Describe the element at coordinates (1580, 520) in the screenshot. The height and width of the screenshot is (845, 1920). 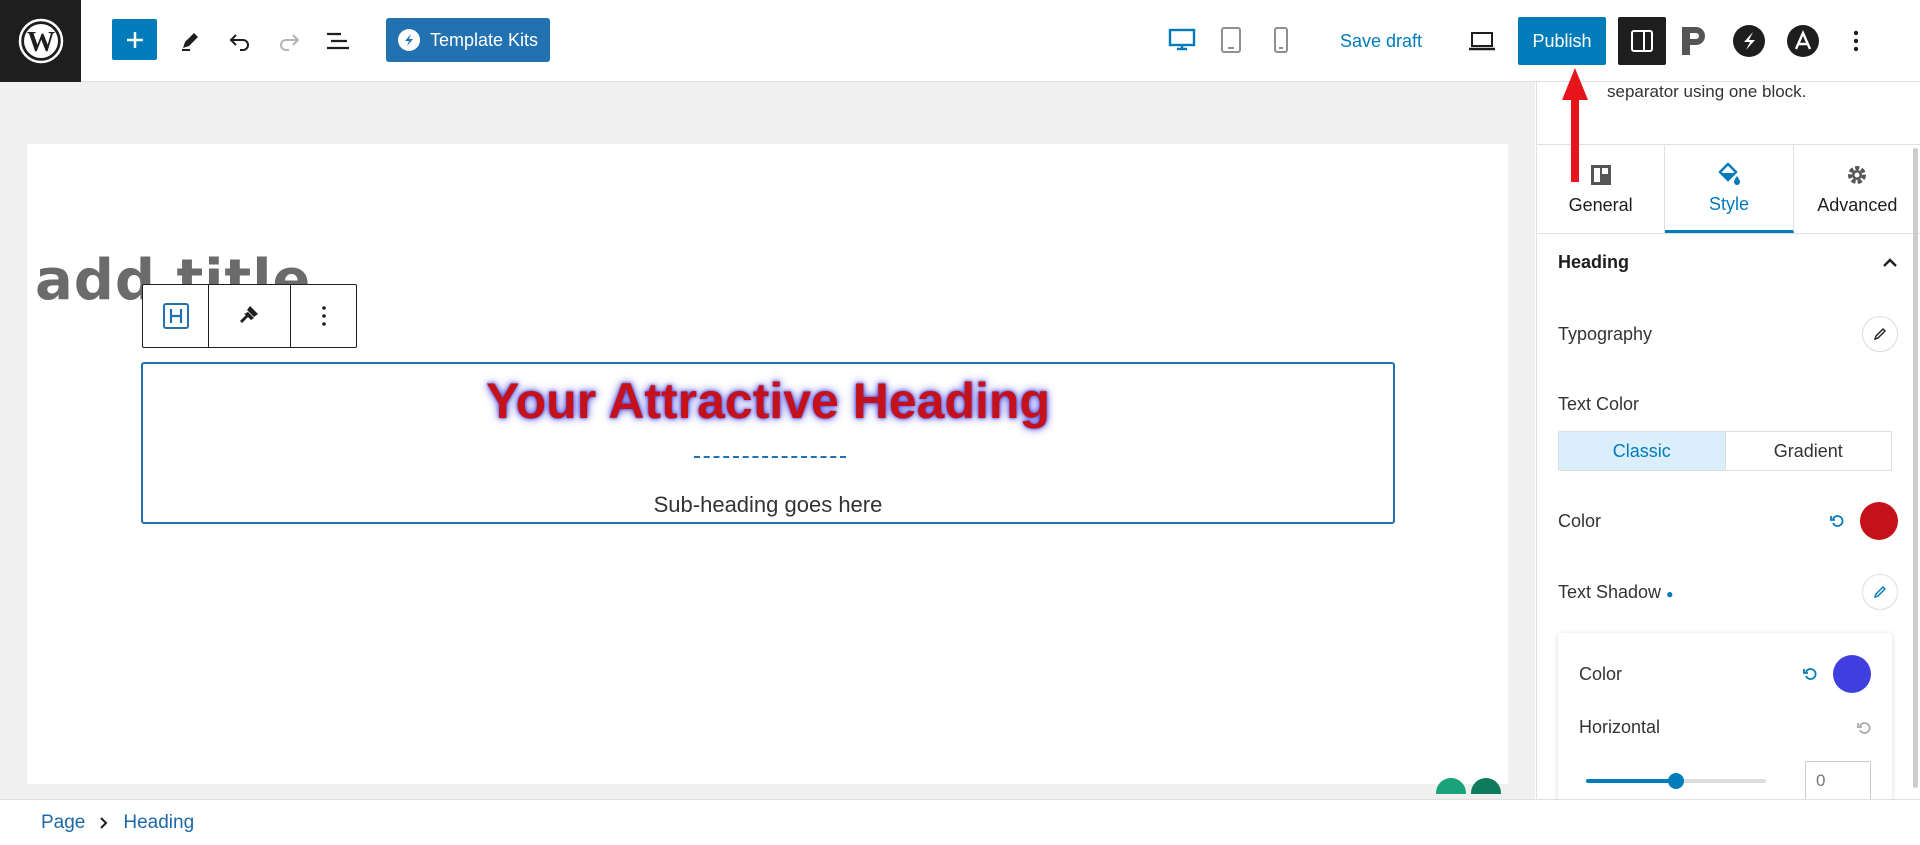
I see `color-label: Color` at that location.